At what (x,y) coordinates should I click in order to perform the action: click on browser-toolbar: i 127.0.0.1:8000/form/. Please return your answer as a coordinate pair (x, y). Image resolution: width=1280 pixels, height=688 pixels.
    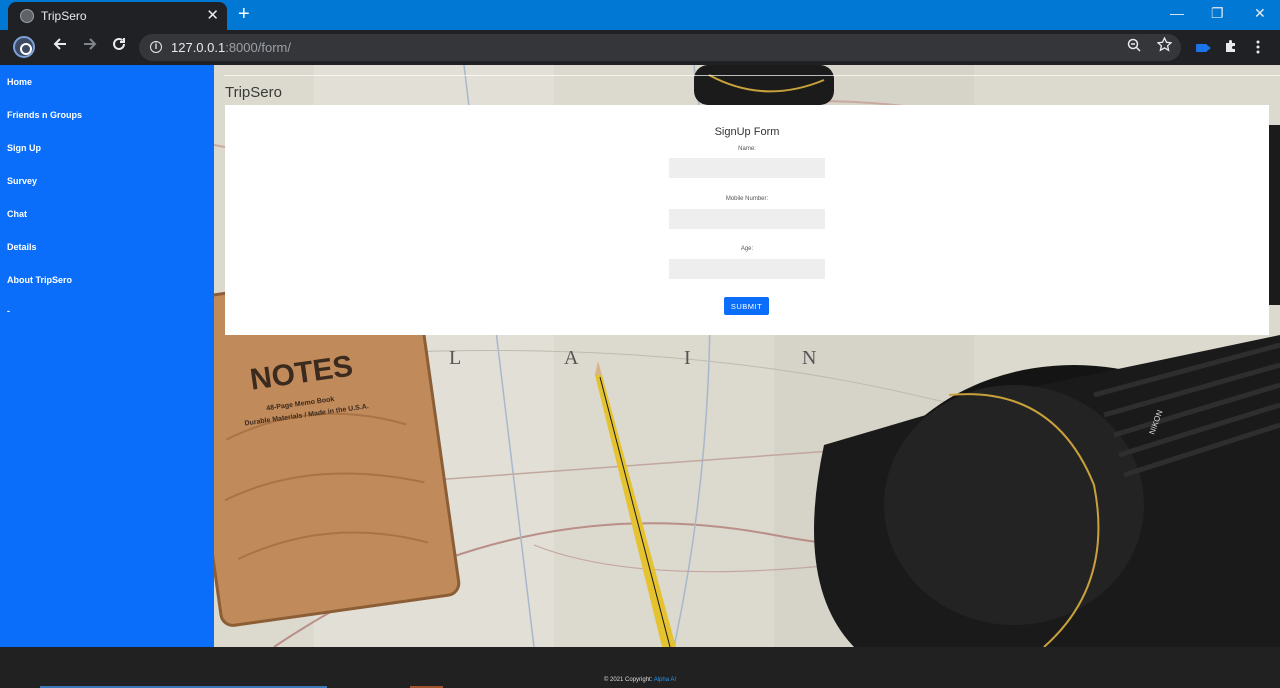
    Looking at the image, I should click on (640, 47).